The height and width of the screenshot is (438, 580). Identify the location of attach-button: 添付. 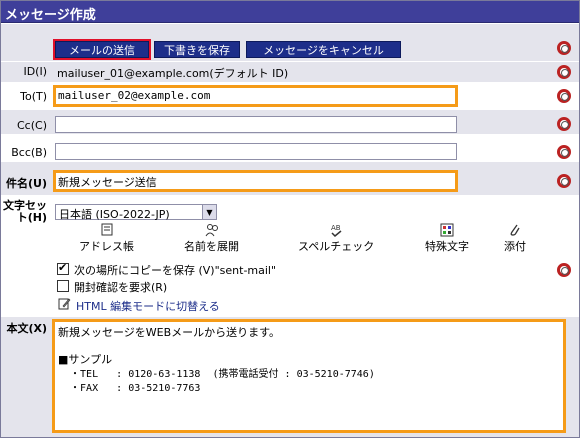
(515, 238).